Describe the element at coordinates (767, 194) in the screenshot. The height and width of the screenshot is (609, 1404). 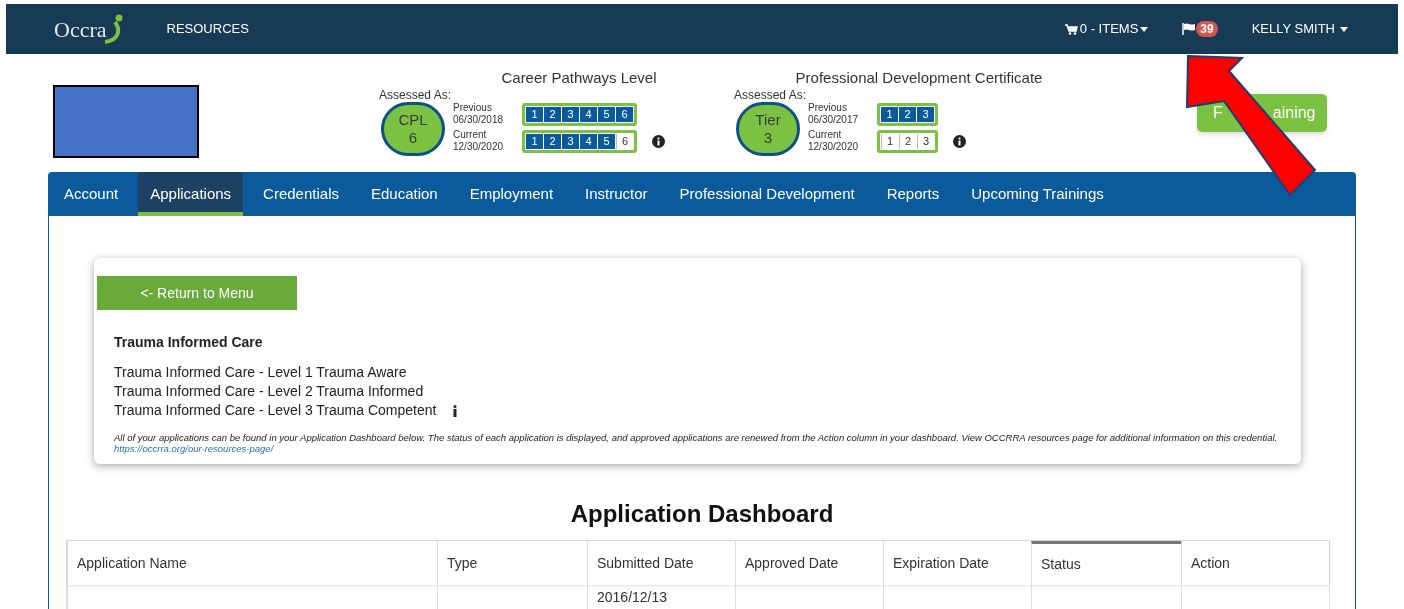
I see `tab: Professional Development` at that location.